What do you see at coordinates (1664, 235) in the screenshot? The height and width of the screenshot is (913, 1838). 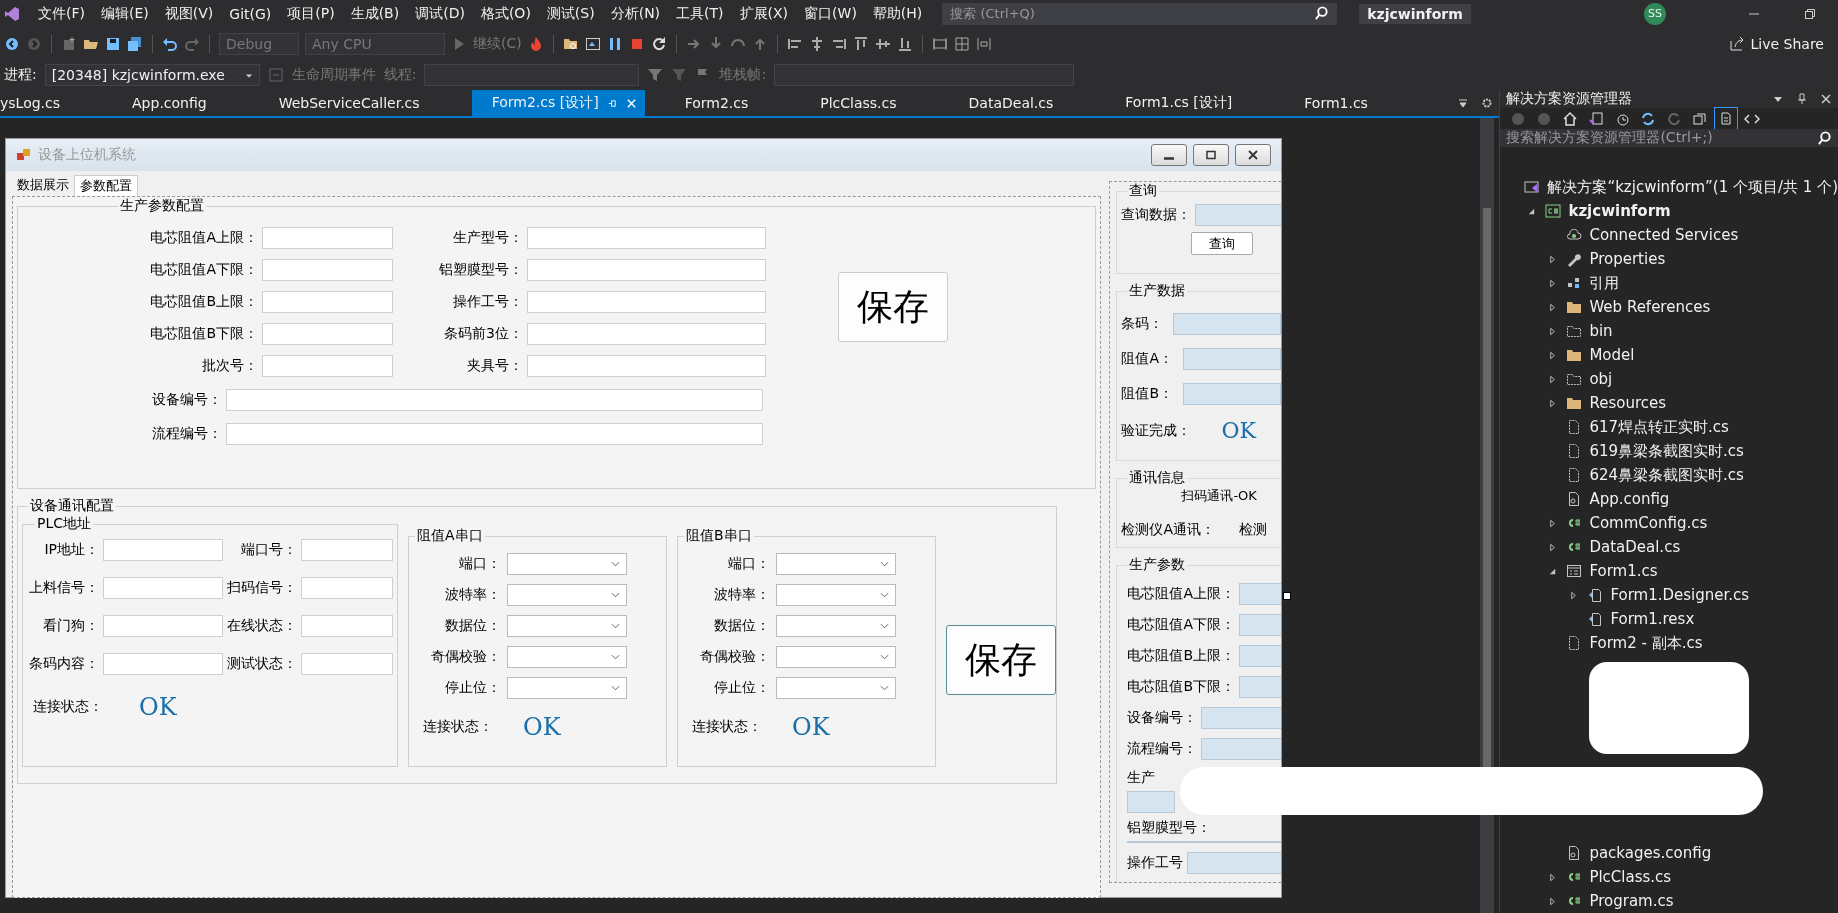 I see `tree-item: Connected Services` at bounding box center [1664, 235].